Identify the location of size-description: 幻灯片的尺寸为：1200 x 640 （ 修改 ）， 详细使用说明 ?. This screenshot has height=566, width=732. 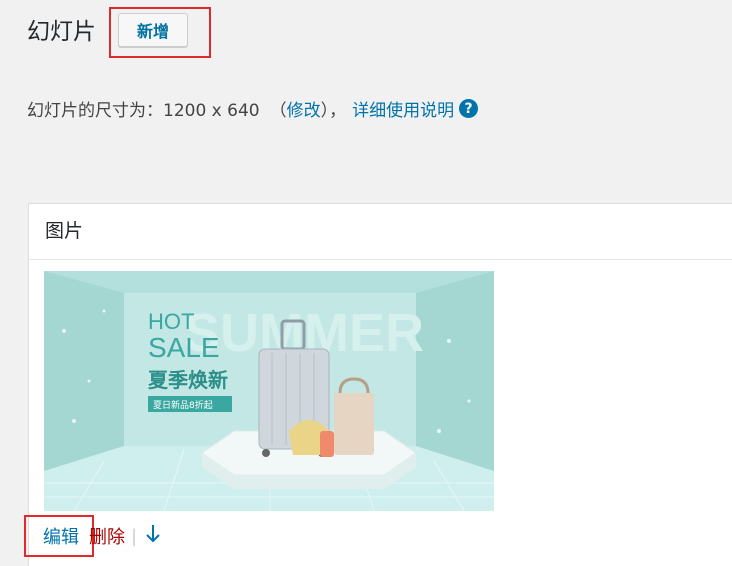
(253, 108).